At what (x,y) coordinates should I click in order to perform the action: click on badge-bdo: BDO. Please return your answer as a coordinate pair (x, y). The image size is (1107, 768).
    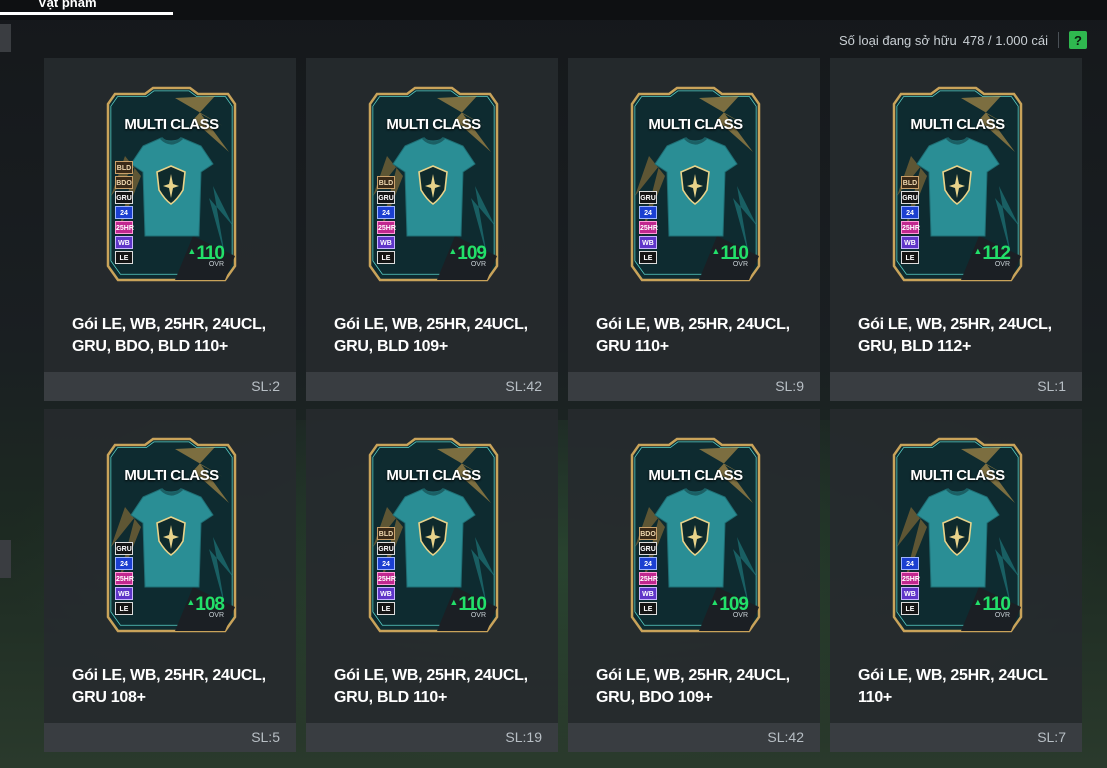
    Looking at the image, I should click on (124, 182).